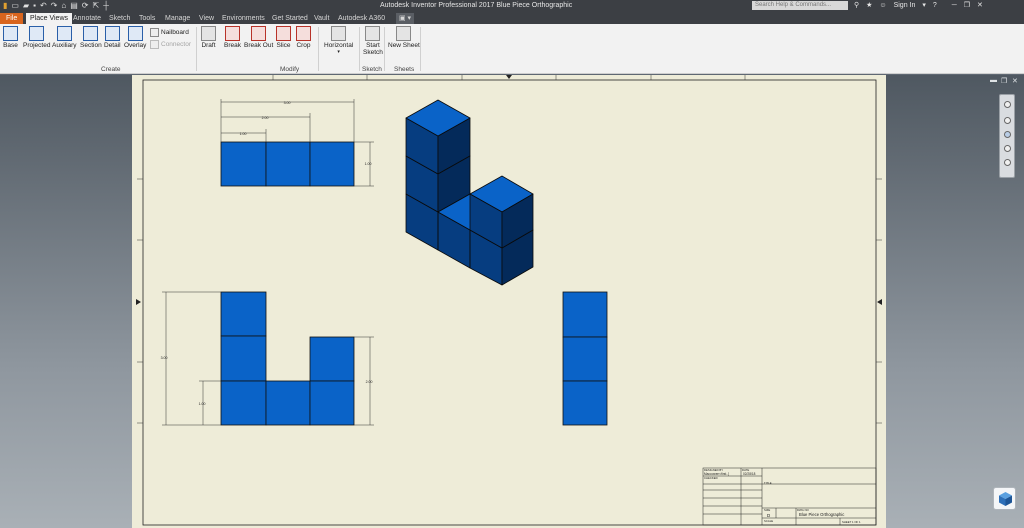 The width and height of the screenshot is (1024, 528). What do you see at coordinates (1007, 162) in the screenshot?
I see `look-at-icon` at bounding box center [1007, 162].